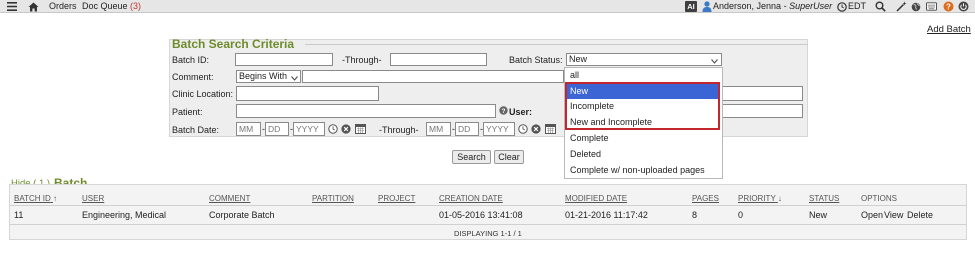 This screenshot has width=975, height=260. What do you see at coordinates (467, 129) in the screenshot?
I see `date-to-day: DD` at bounding box center [467, 129].